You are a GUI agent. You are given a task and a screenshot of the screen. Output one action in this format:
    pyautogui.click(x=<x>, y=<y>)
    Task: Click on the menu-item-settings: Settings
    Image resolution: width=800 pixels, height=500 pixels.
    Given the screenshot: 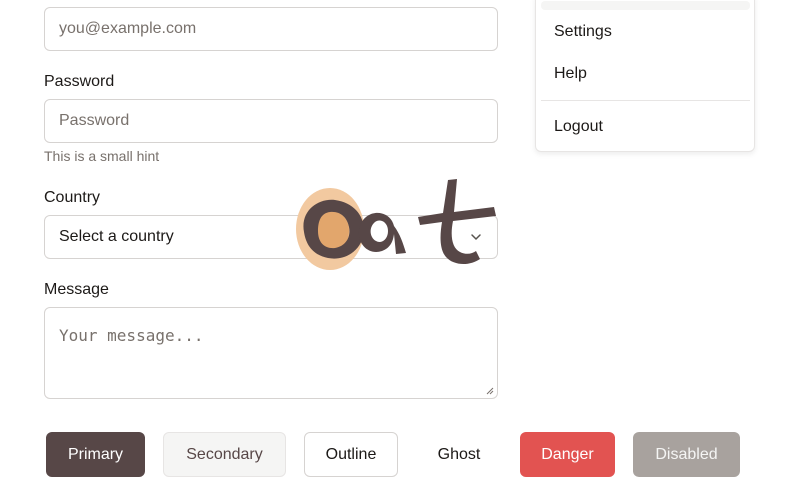 What is the action you would take?
    pyautogui.click(x=583, y=32)
    